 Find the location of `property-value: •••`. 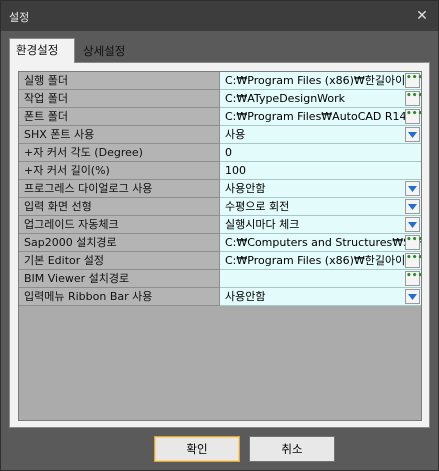

property-value: ••• is located at coordinates (320, 279).